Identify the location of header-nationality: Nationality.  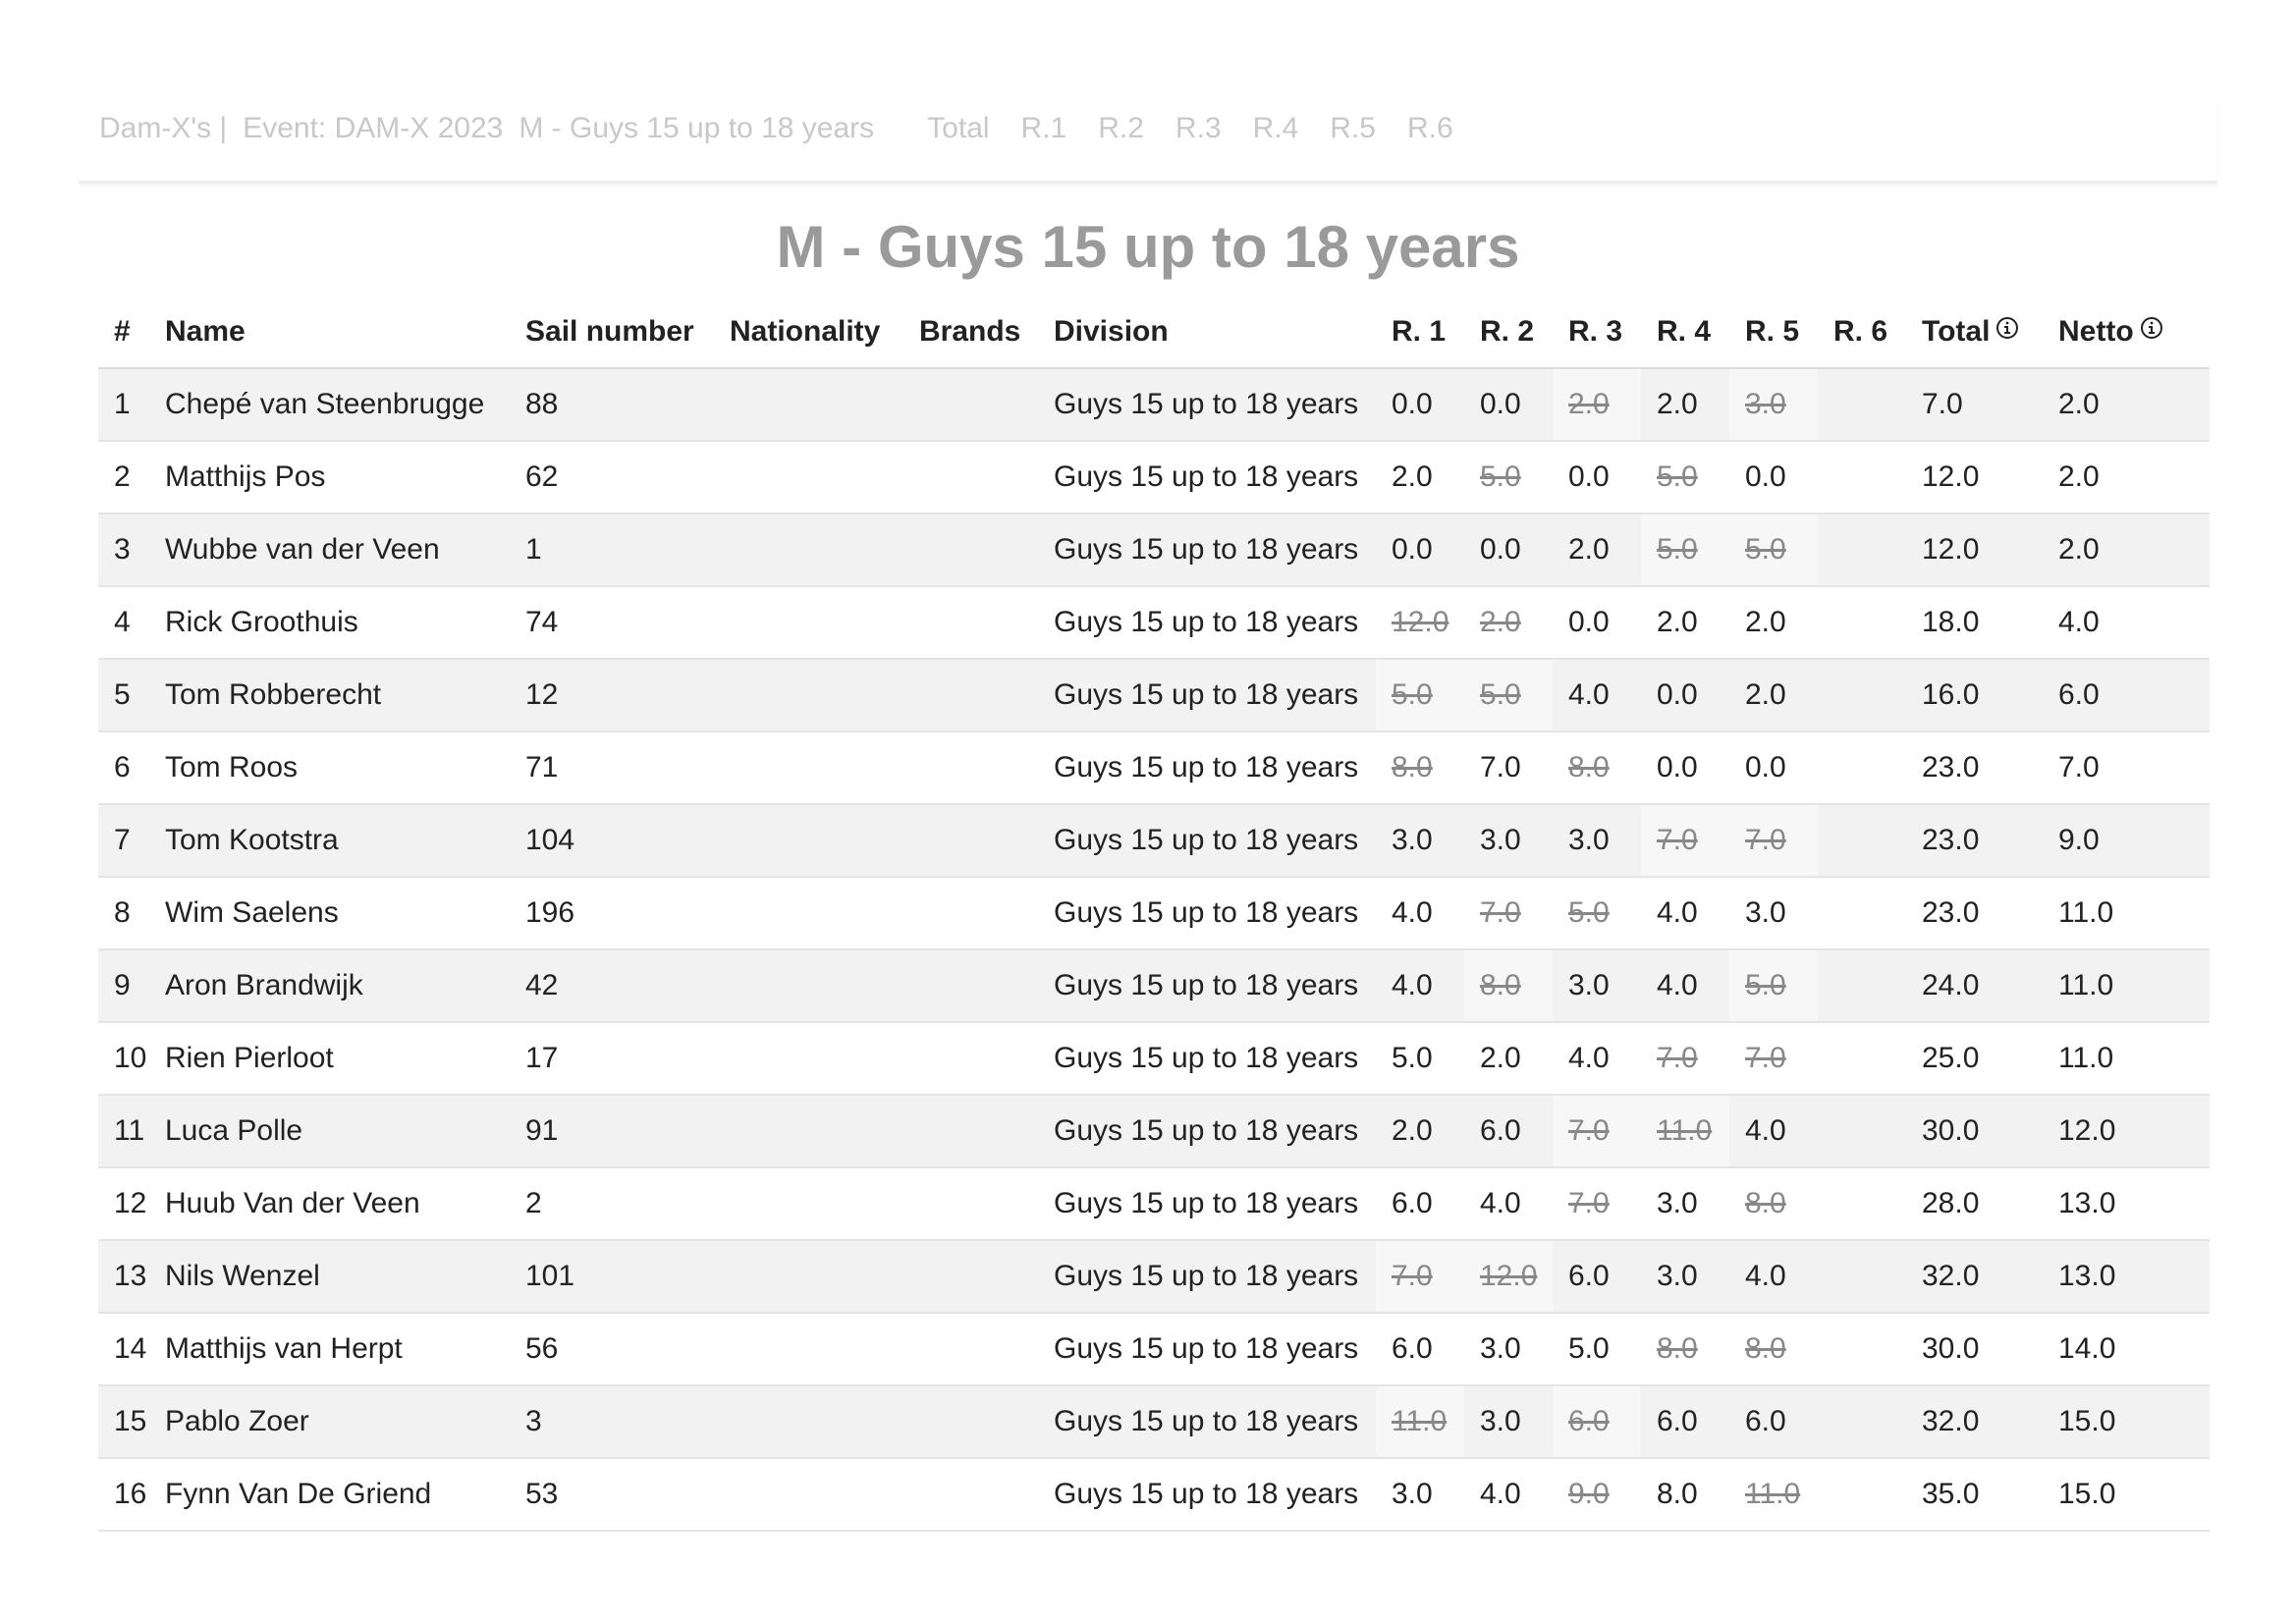
(808, 333).